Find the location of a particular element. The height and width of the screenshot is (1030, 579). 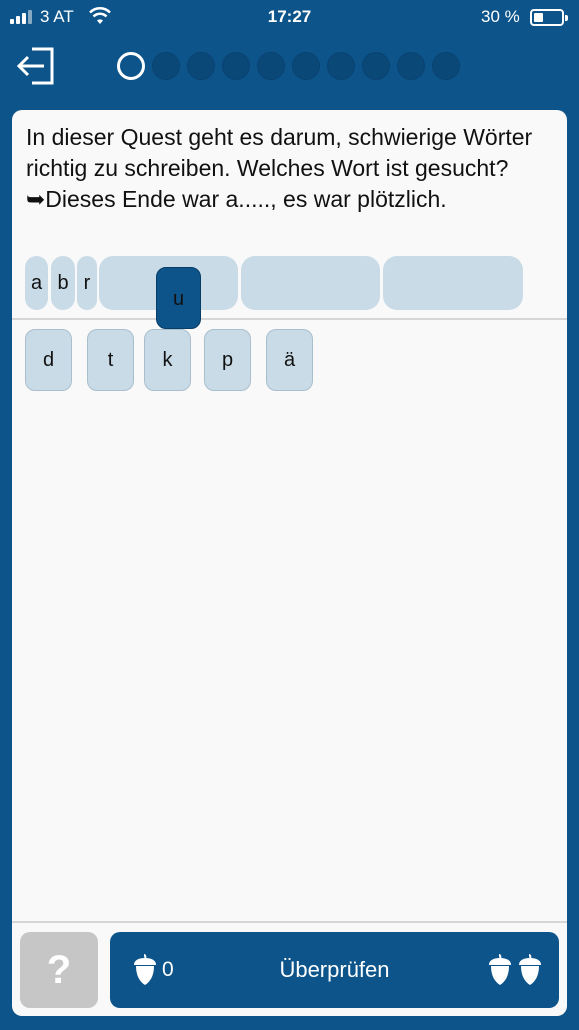

dragging-letter-tile: u is located at coordinates (178, 298).